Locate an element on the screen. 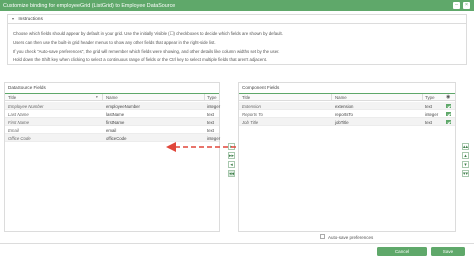 This screenshot has width=474, height=259. table-row: Last Name lastName text is located at coordinates (112, 114).